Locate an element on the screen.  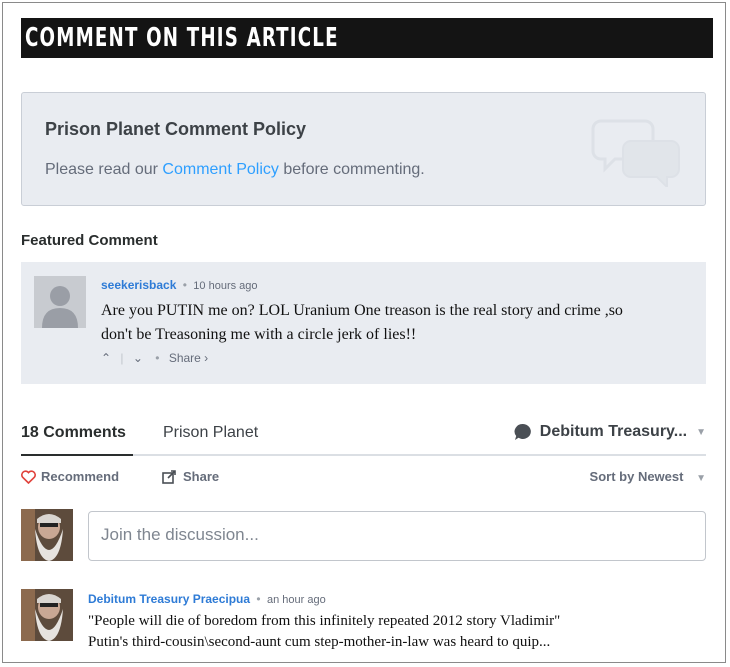
downvote-icon: ⌄ is located at coordinates (138, 358).